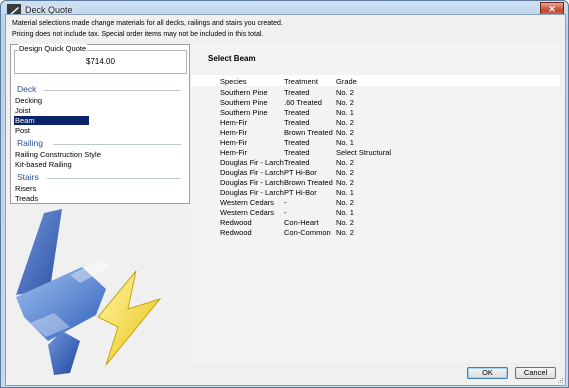  What do you see at coordinates (51, 198) in the screenshot?
I see `category-item-treads: Treads` at bounding box center [51, 198].